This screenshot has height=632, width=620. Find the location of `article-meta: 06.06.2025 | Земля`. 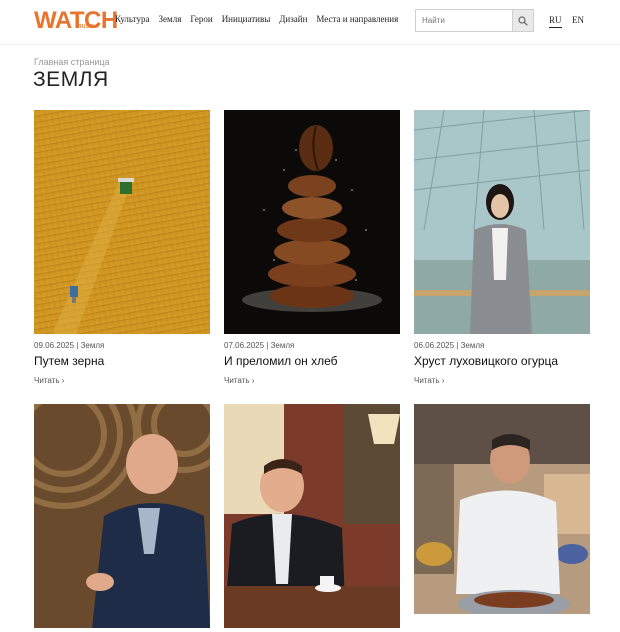

article-meta: 06.06.2025 | Земля is located at coordinates (449, 345).